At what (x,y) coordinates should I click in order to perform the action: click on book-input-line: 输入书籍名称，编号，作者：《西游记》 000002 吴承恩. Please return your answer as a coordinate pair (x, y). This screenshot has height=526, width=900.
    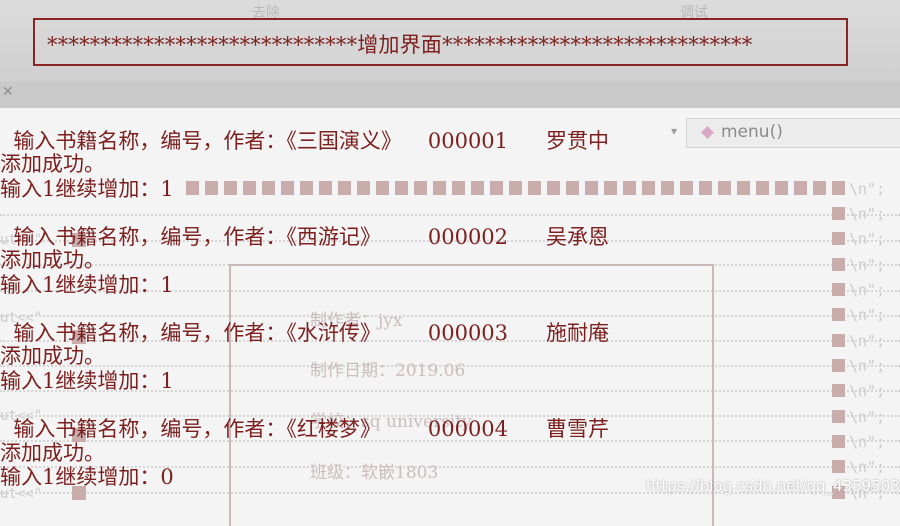
    Looking at the image, I should click on (304, 224).